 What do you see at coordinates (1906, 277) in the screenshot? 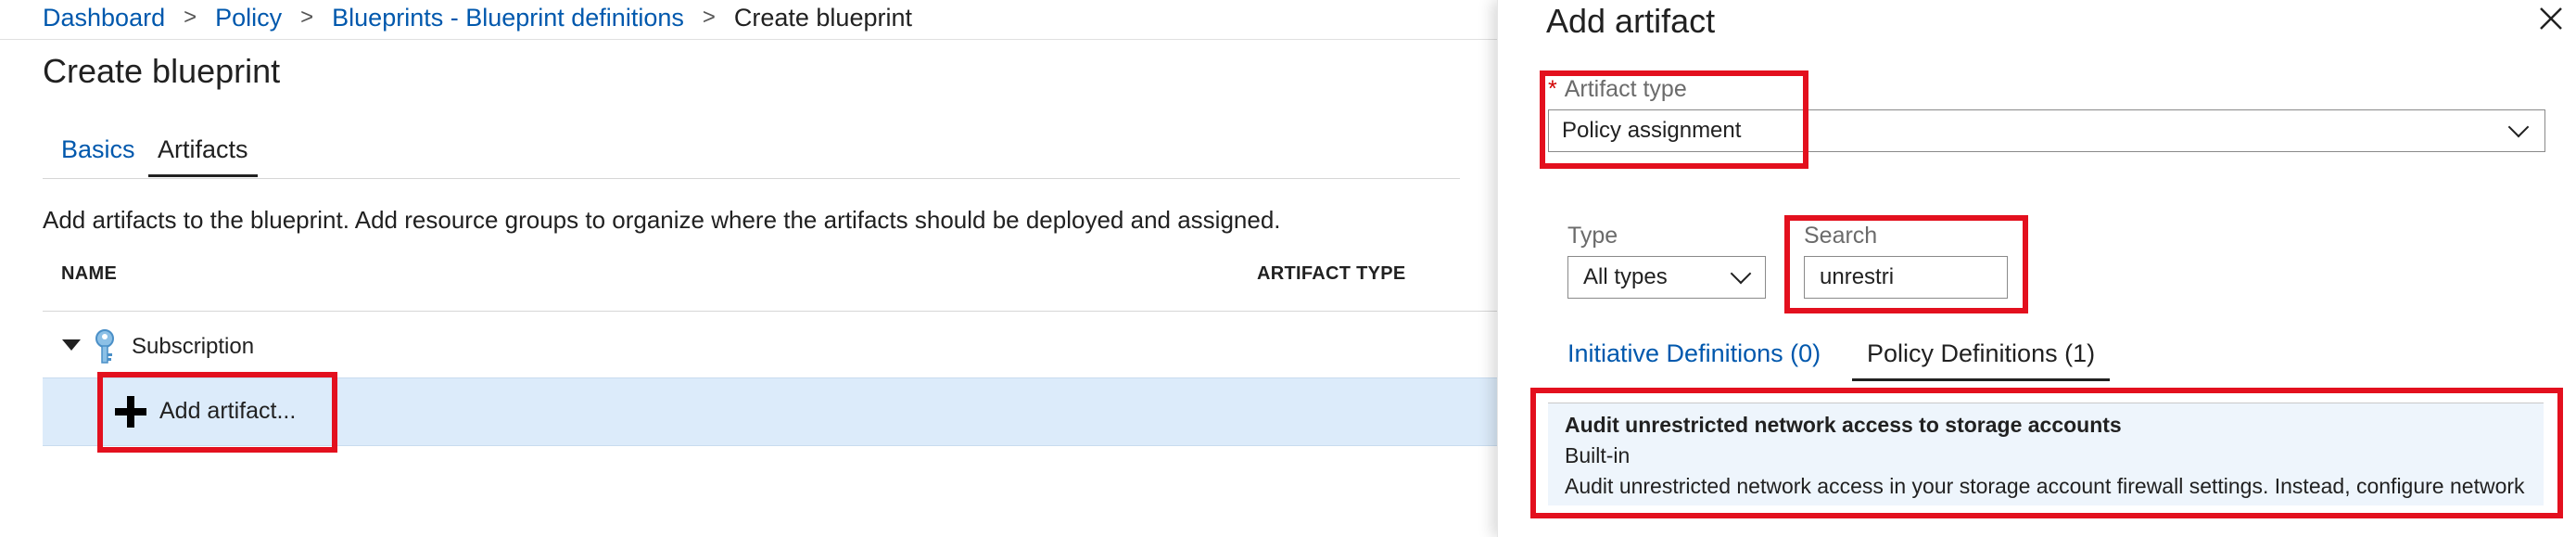
I see `search-input` at bounding box center [1906, 277].